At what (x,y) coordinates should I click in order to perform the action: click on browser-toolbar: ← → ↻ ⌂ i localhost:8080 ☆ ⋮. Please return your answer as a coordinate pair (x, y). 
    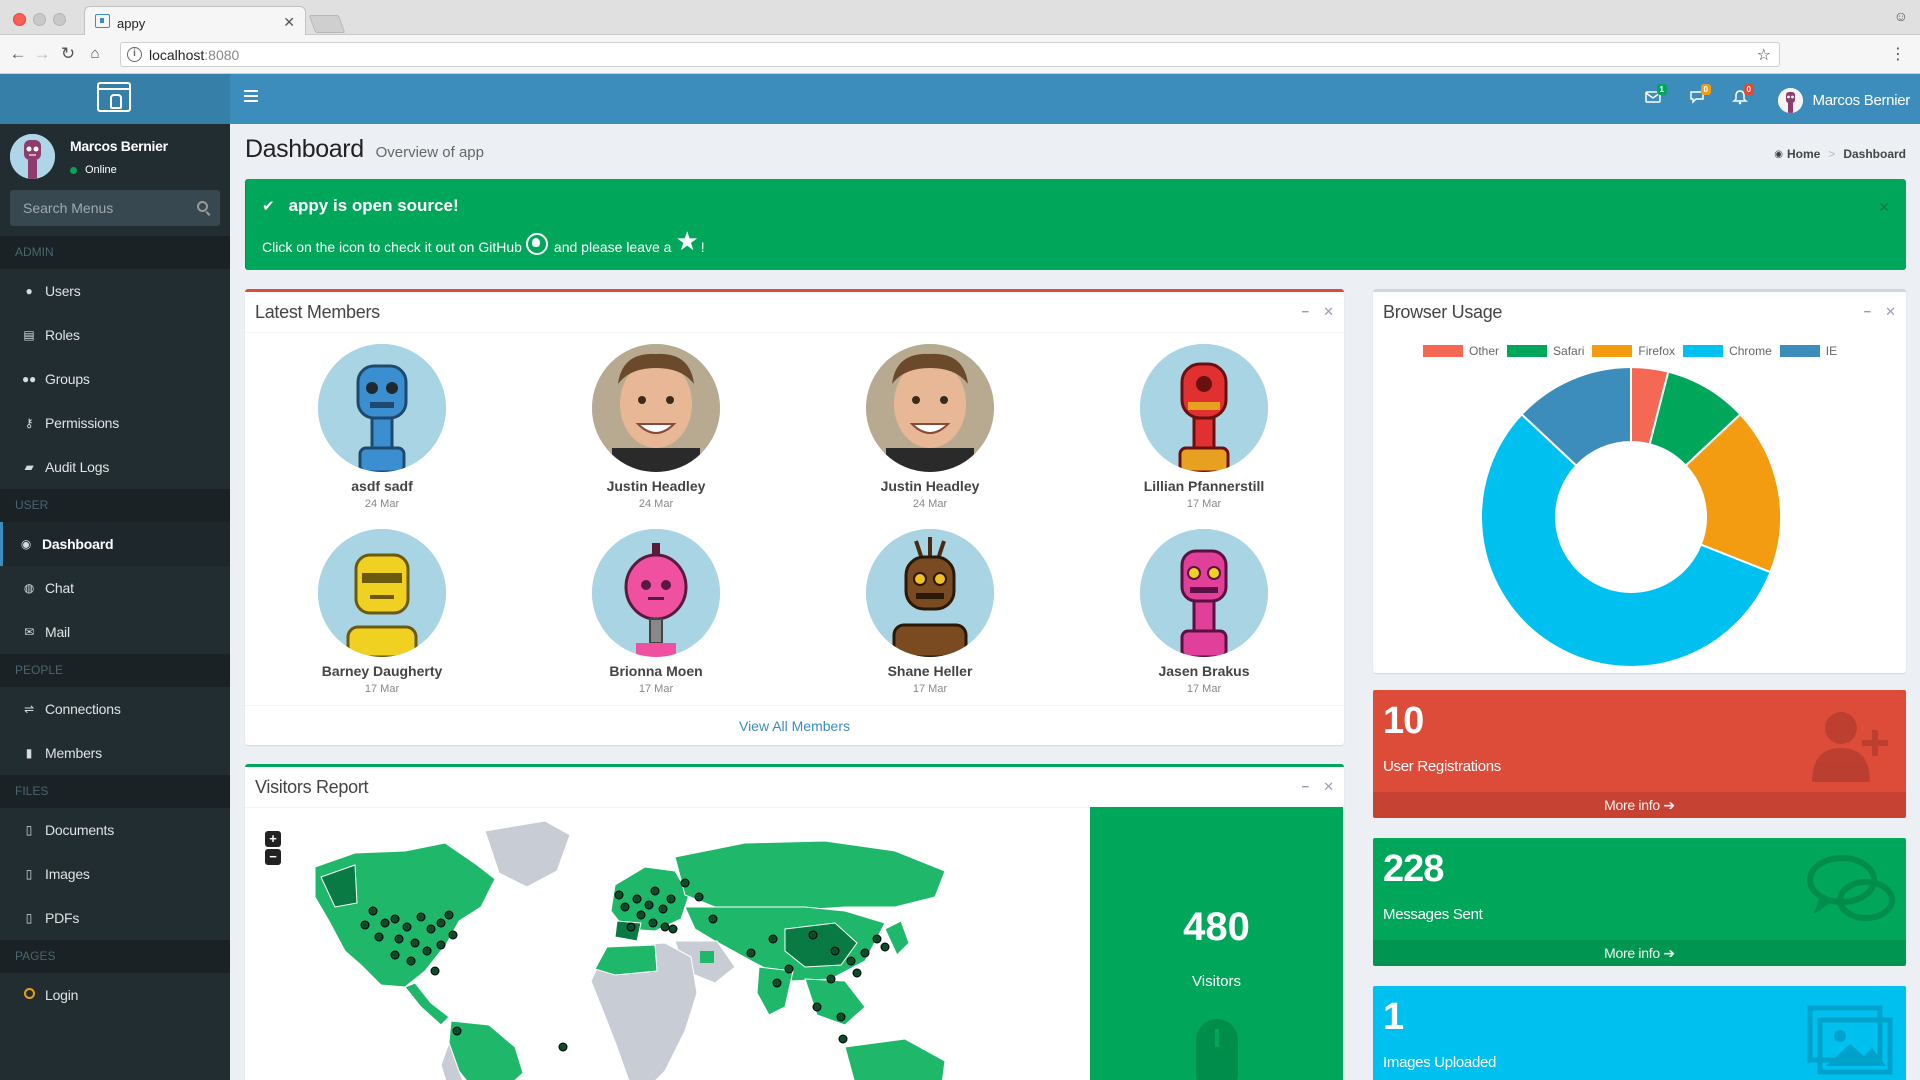
    Looking at the image, I should click on (960, 54).